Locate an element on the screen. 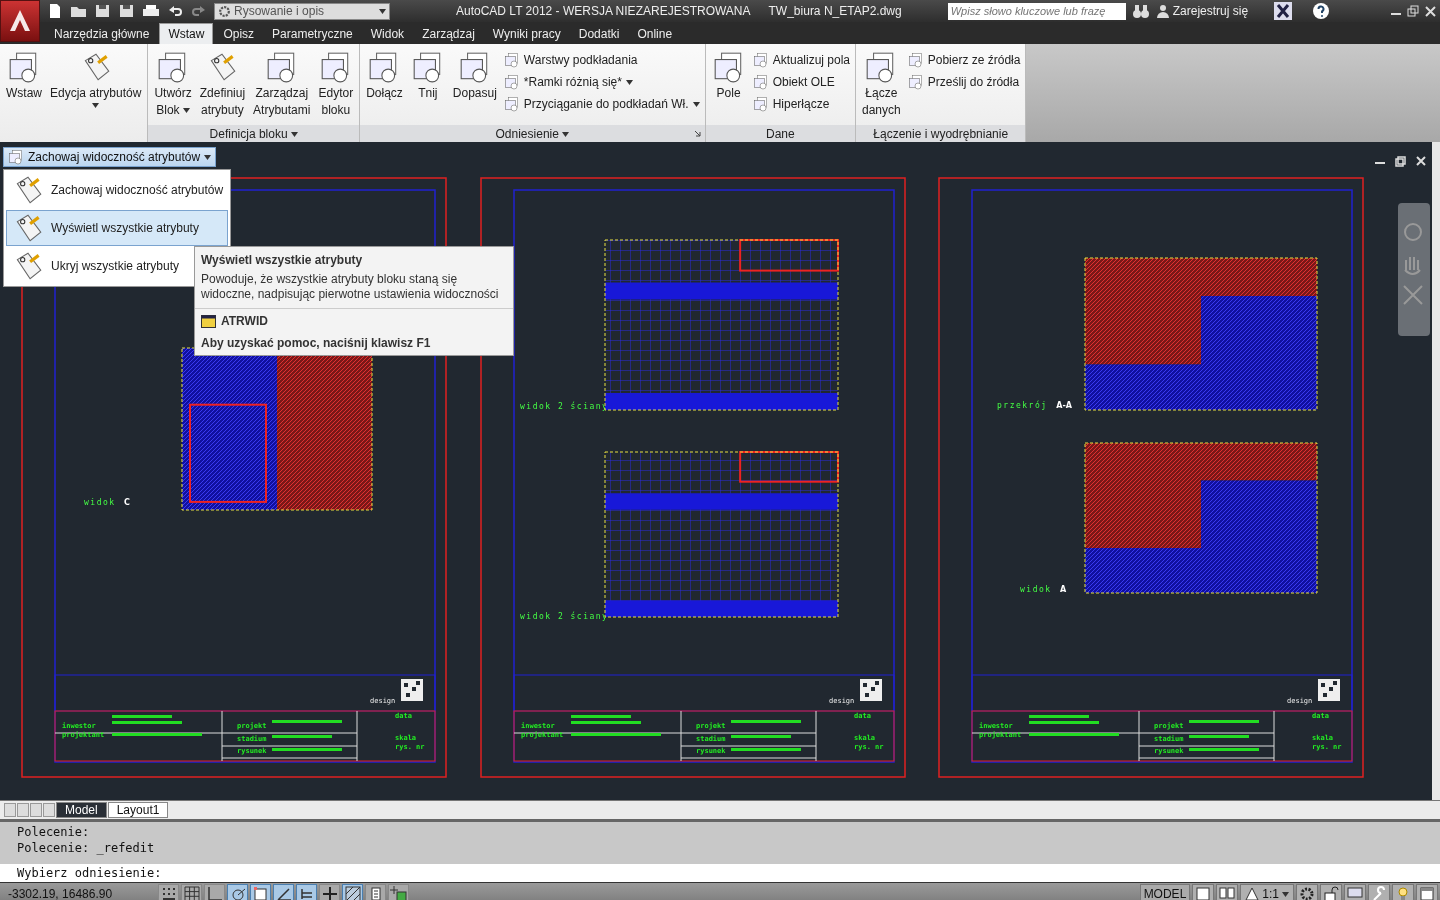 The height and width of the screenshot is (900, 1440). ribbon-small-button: Aktualizuj pola is located at coordinates (801, 60).